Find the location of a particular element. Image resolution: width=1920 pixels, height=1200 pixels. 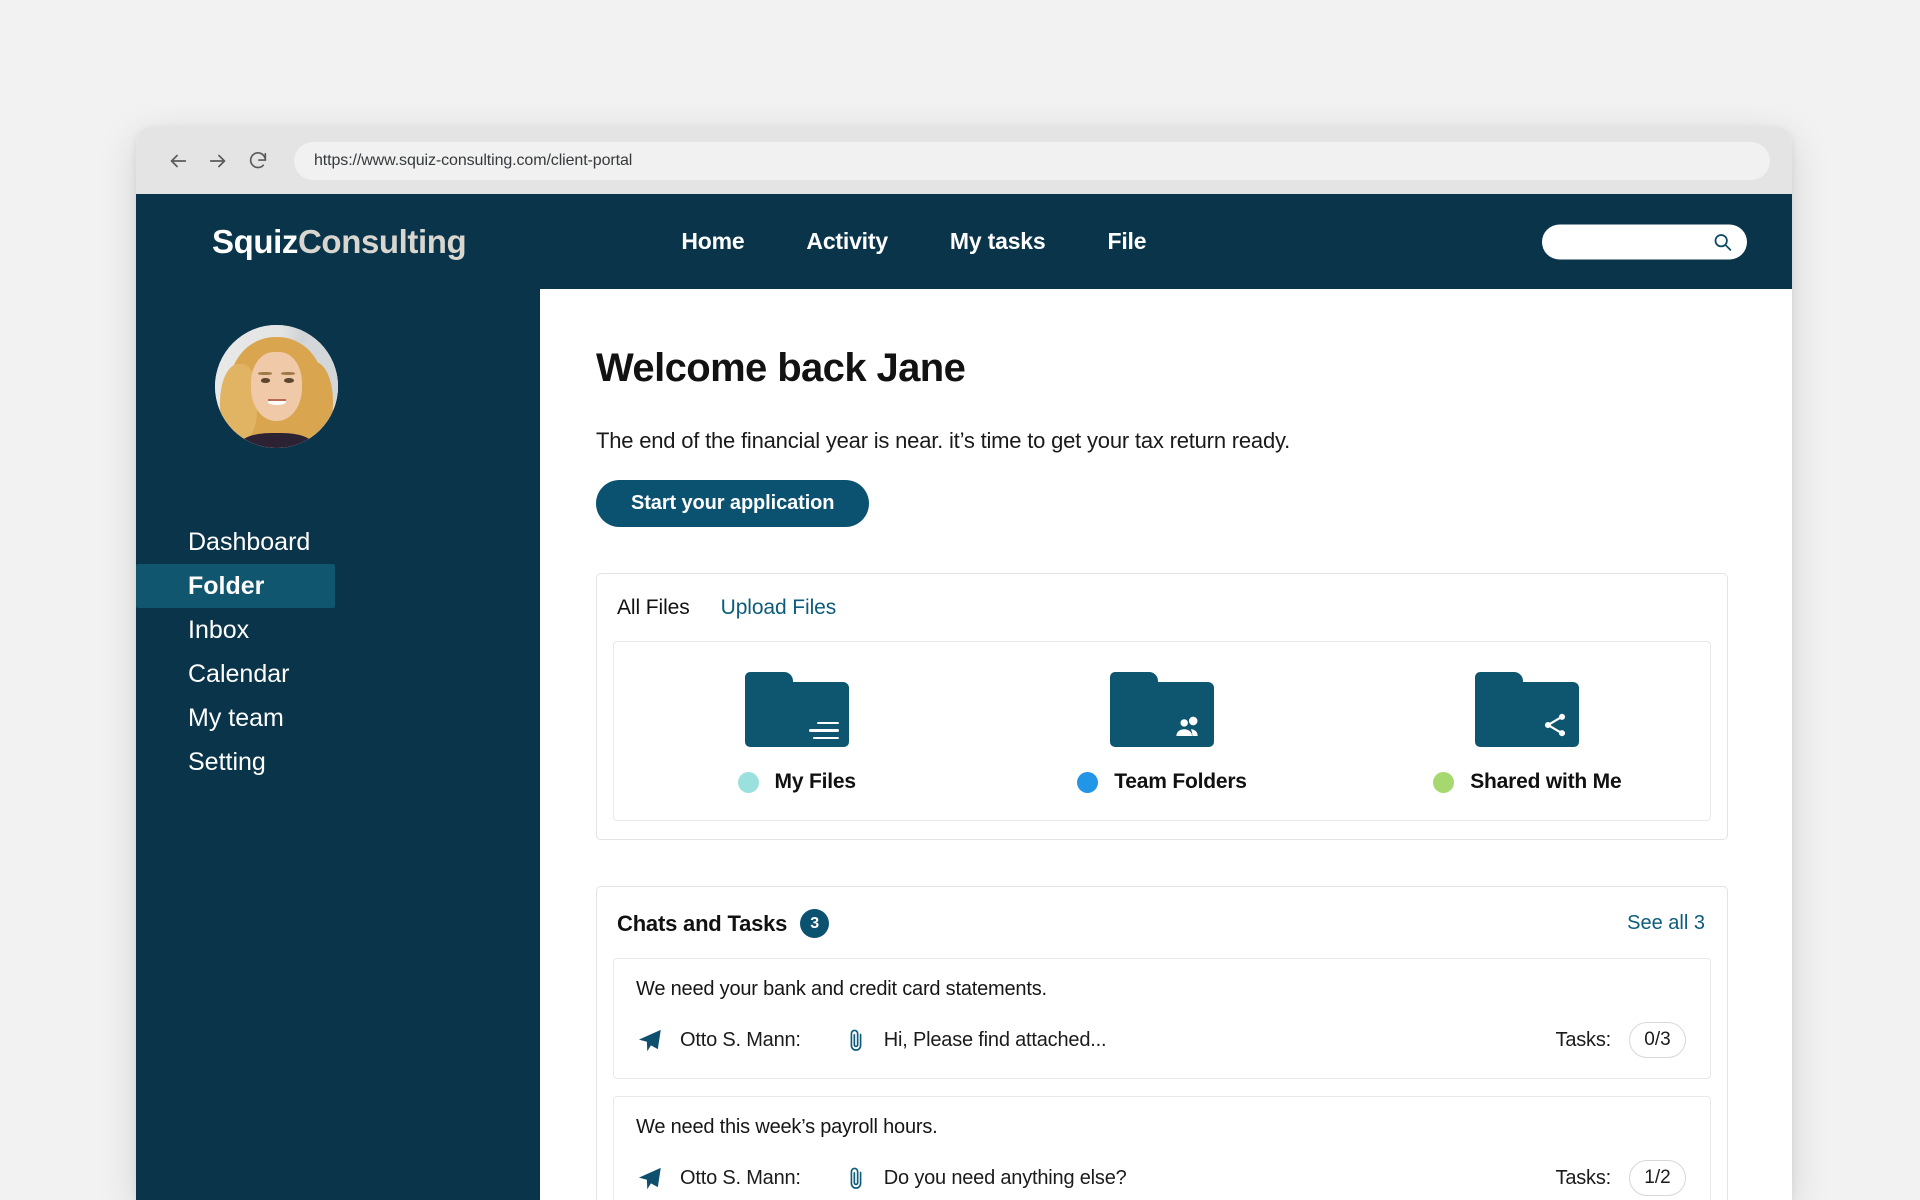

page-title: Welcome back Jane is located at coordinates (781, 368).